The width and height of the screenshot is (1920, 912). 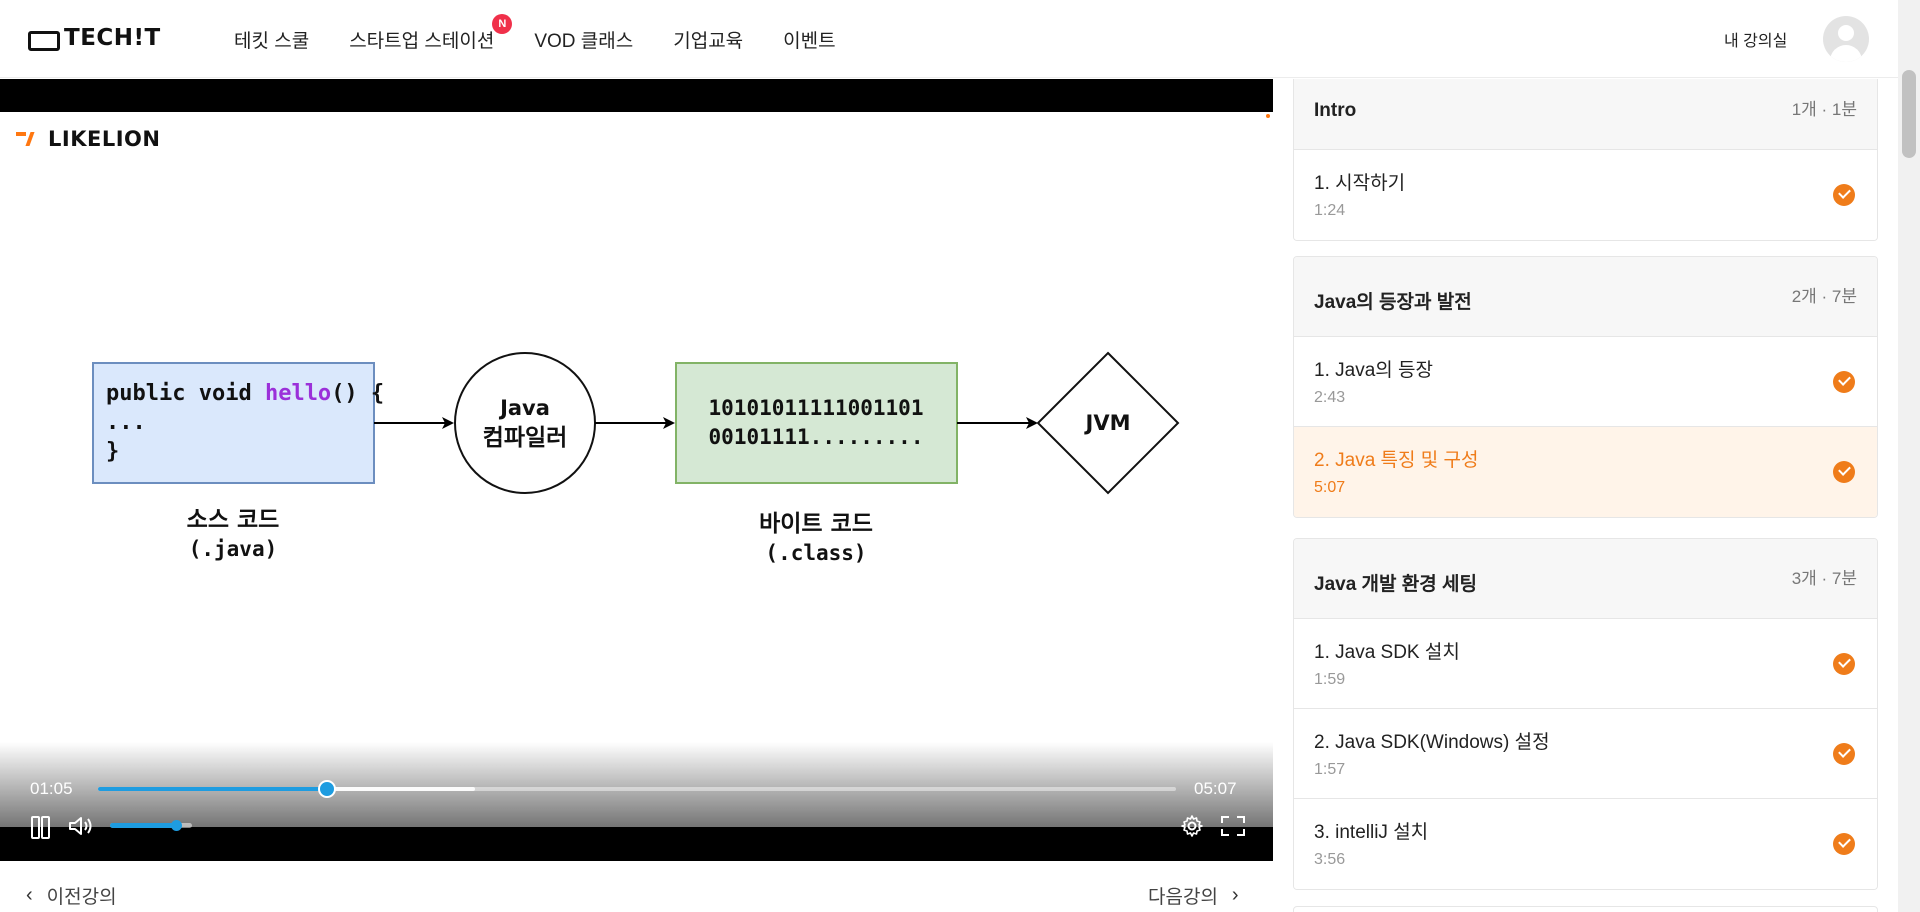 What do you see at coordinates (1585, 382) in the screenshot?
I see `lesson-item: 1. Java의 등장 2:43` at bounding box center [1585, 382].